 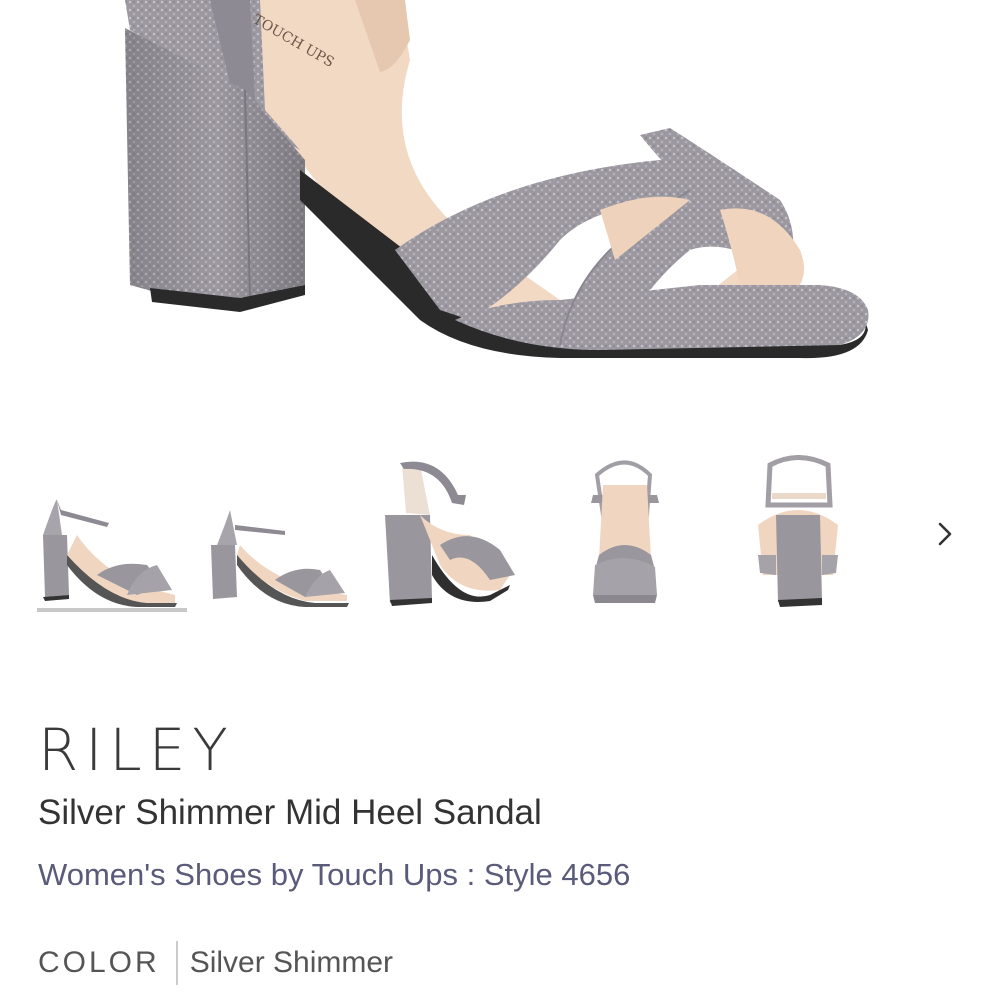 I want to click on thumbnail-side-view-small, so click(x=280, y=532).